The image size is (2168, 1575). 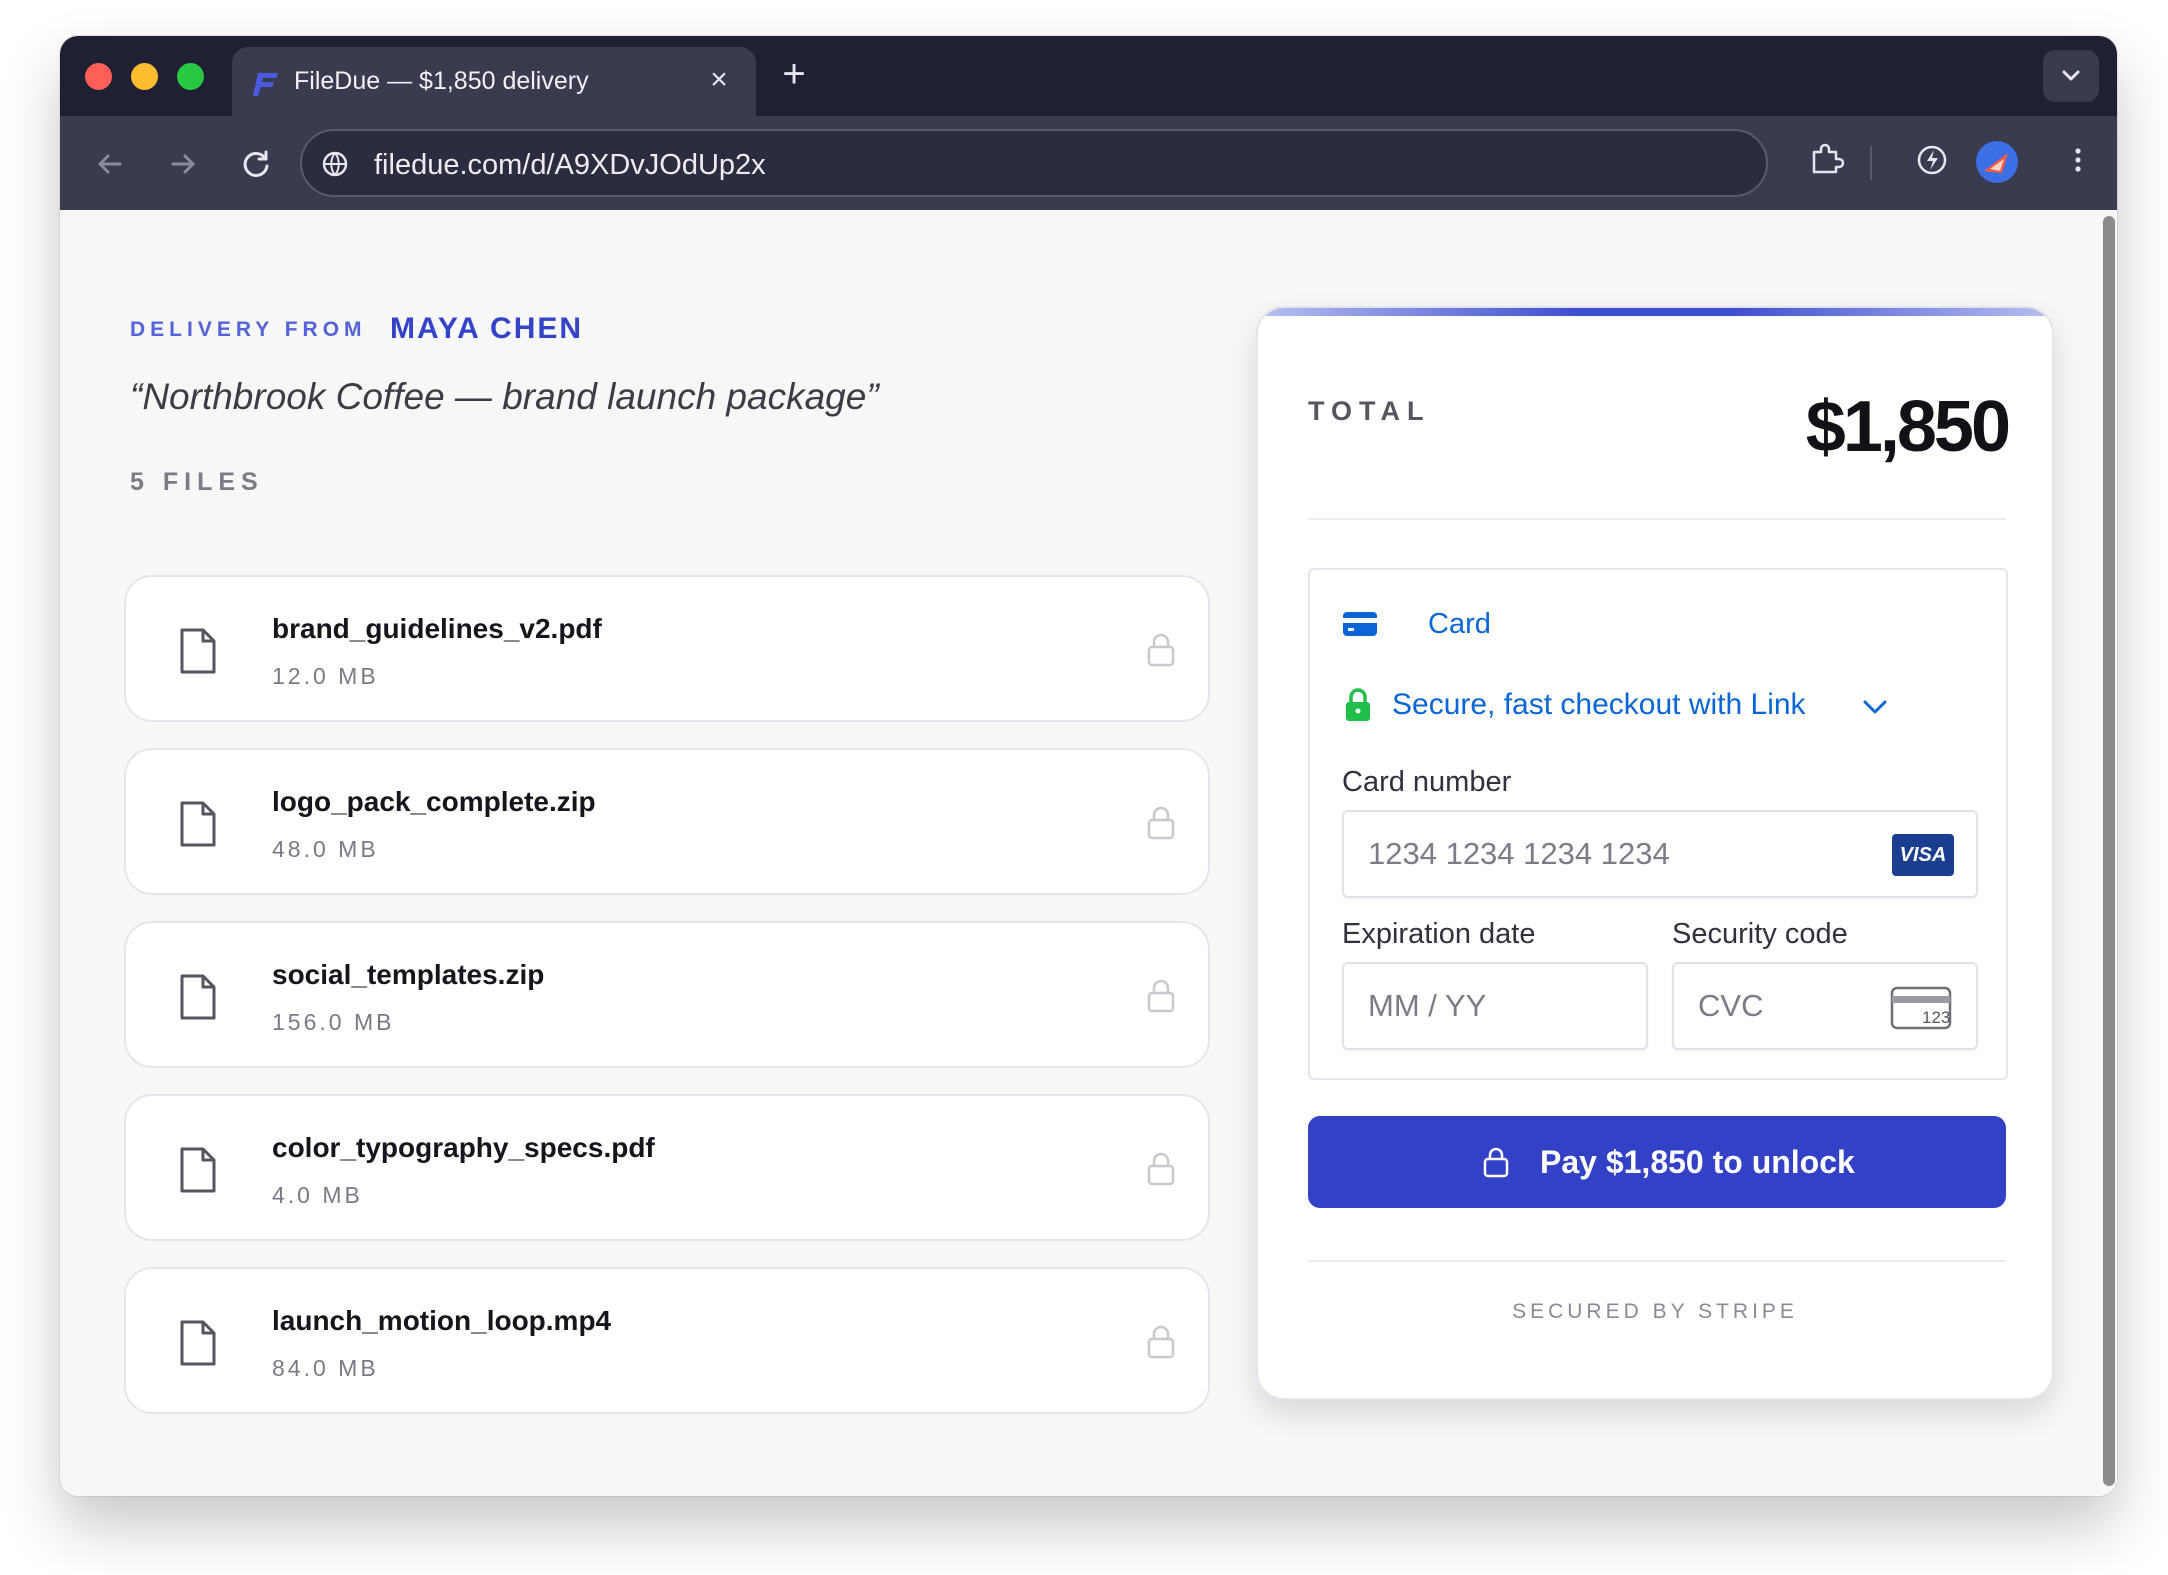 I want to click on files-count: 5 FILES, so click(x=197, y=482).